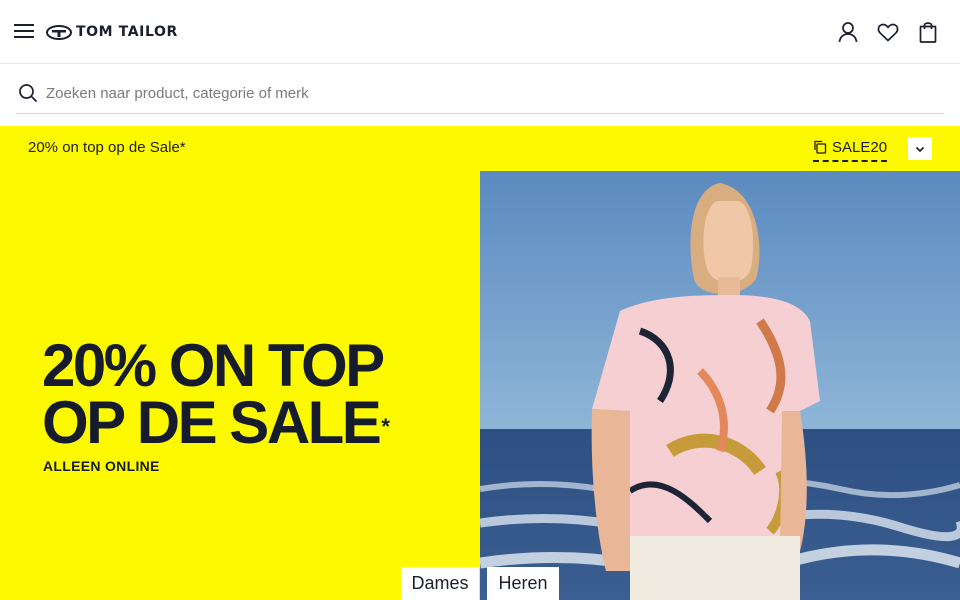 This screenshot has width=960, height=600. Describe the element at coordinates (848, 32) in the screenshot. I see `user-icon` at that location.